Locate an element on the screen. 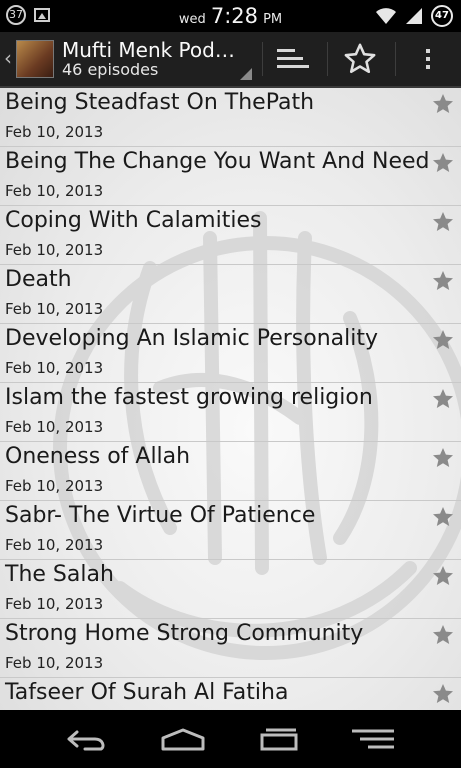  list-item: Strong Home Strong Community Feb 10, 2013 is located at coordinates (230, 648).